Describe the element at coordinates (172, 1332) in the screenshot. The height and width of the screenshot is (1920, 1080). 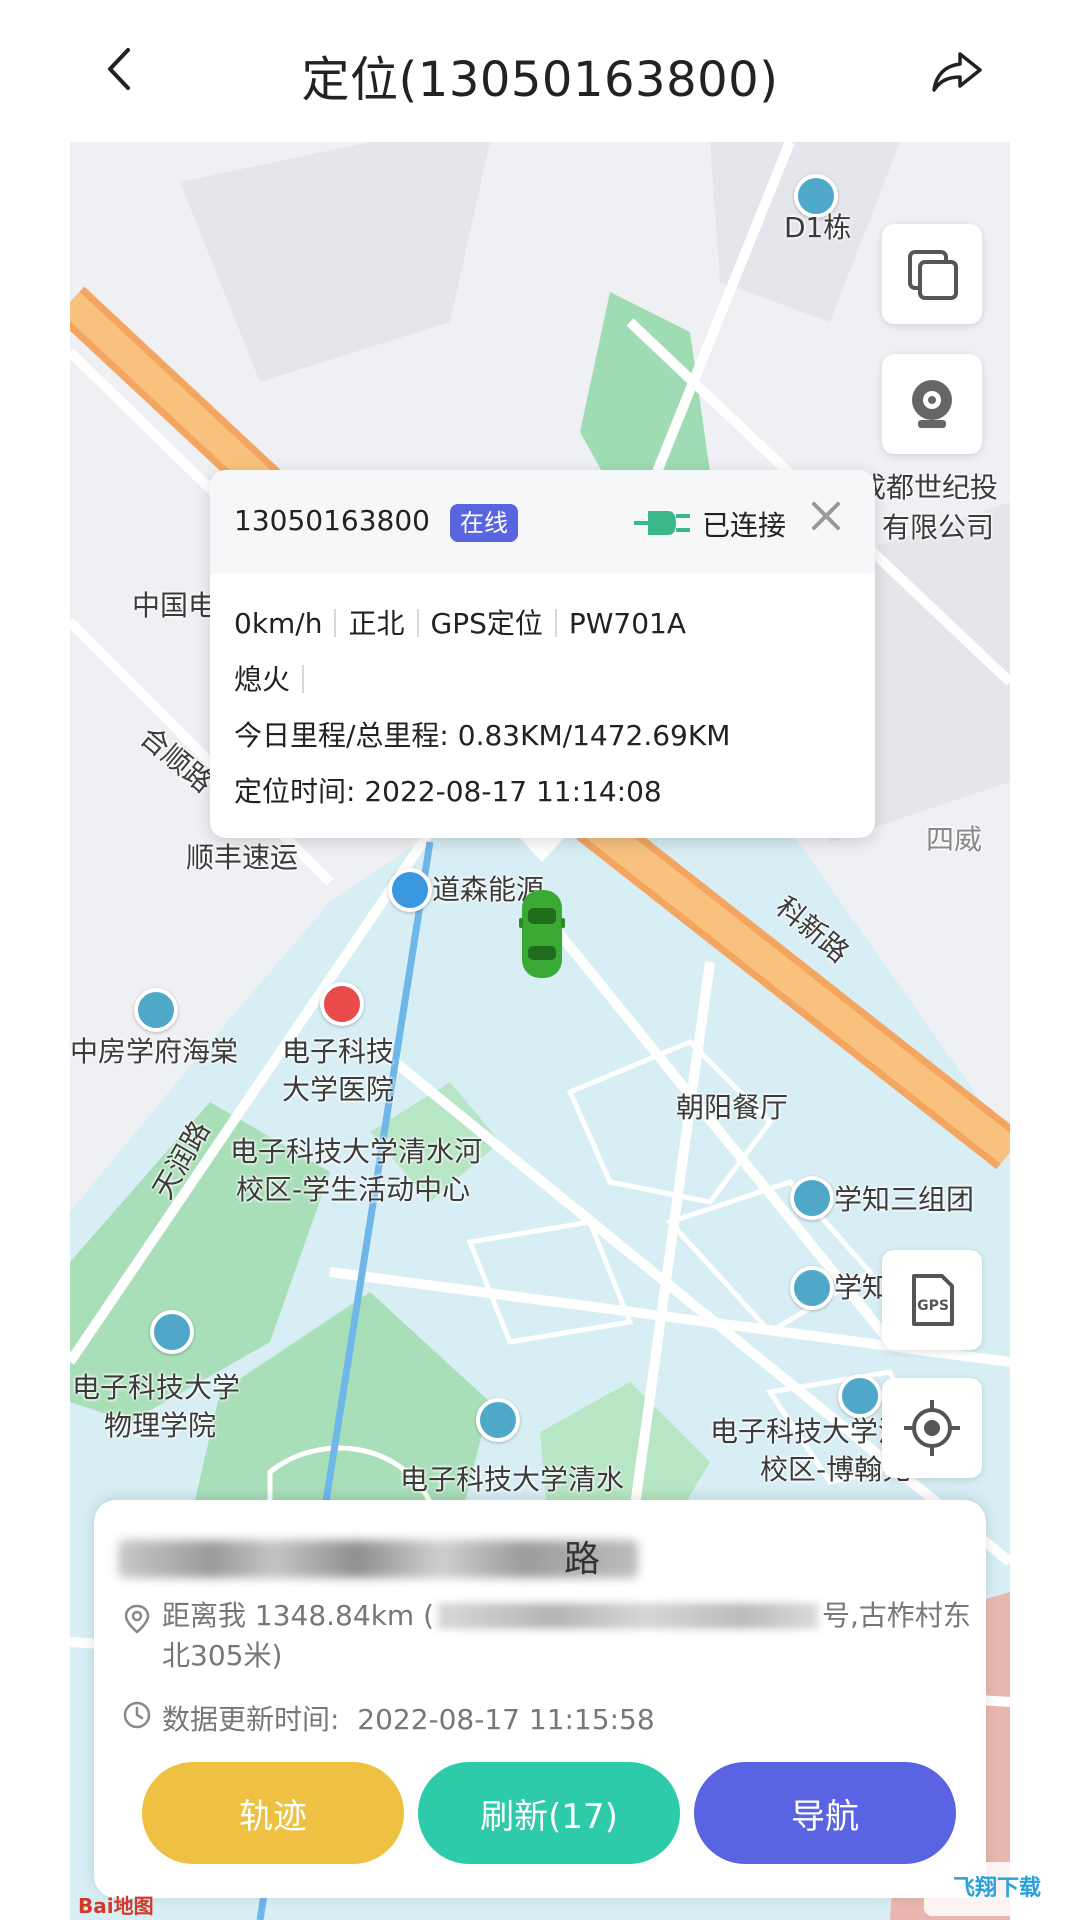
I see `school-poi-icon` at that location.